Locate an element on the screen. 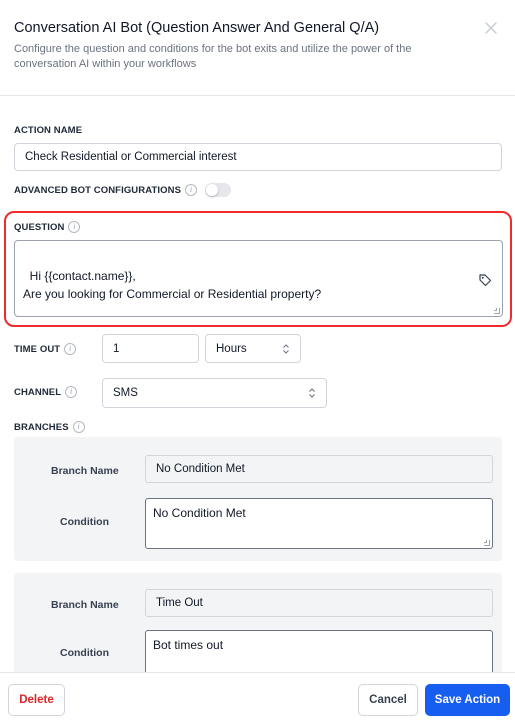  advanced-config-toggle is located at coordinates (218, 190).